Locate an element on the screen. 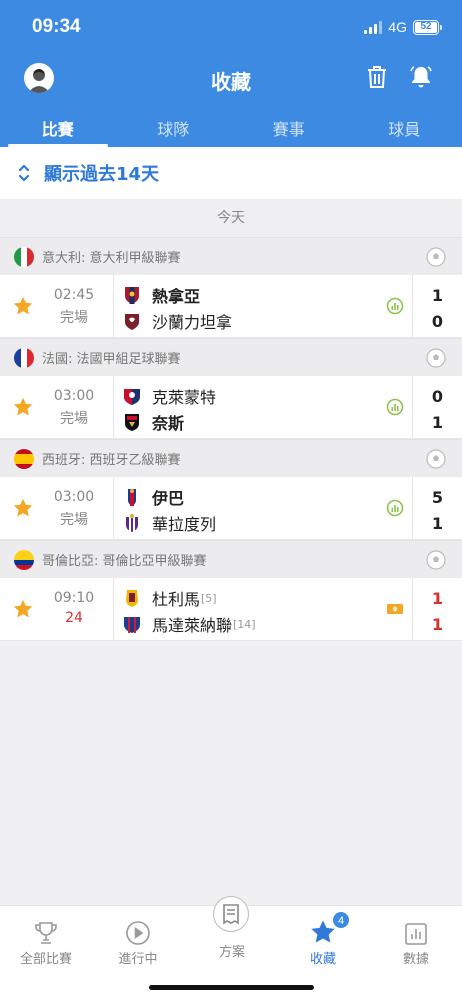 The image size is (462, 1000). nav-live: 進行中 is located at coordinates (138, 936).